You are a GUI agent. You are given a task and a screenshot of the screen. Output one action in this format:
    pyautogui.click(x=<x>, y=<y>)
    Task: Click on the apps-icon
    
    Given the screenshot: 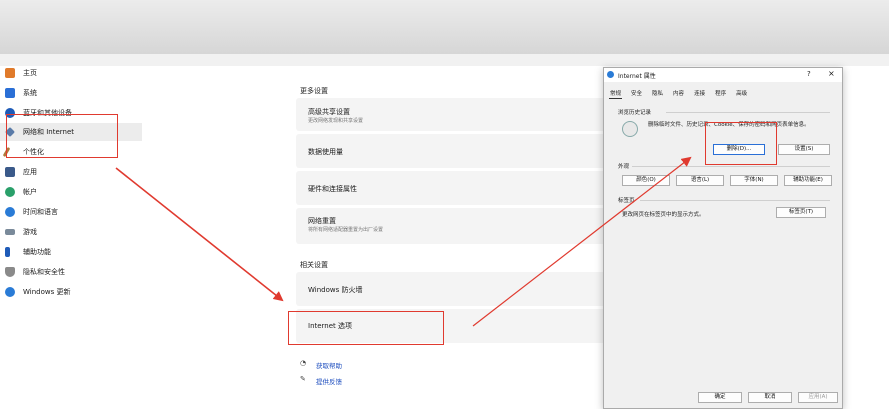 What is the action you would take?
    pyautogui.click(x=10, y=172)
    